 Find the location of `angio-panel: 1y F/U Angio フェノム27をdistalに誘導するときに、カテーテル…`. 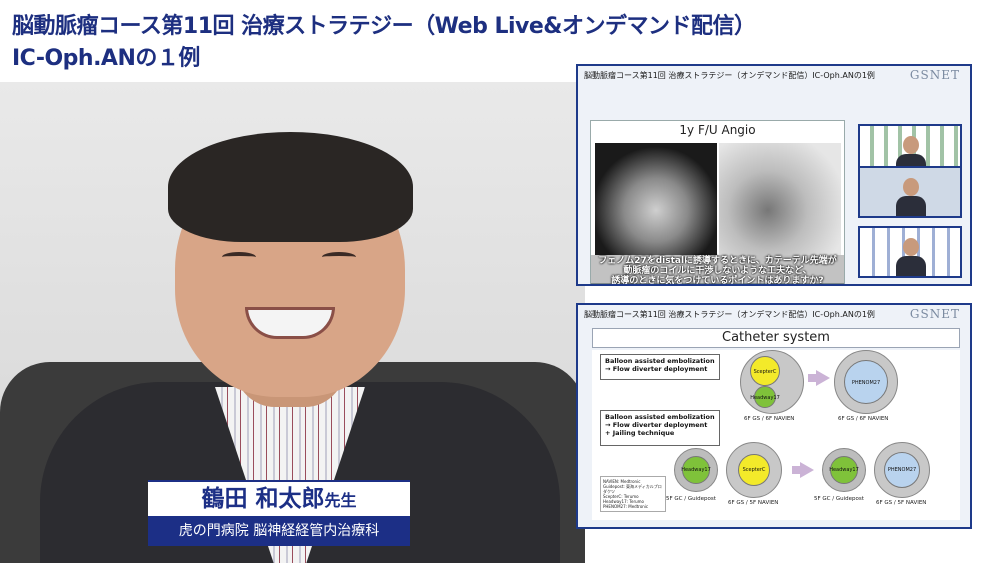

angio-panel: 1y F/U Angio フェノム27をdistalに誘導するときに、カテーテル… is located at coordinates (717, 202).